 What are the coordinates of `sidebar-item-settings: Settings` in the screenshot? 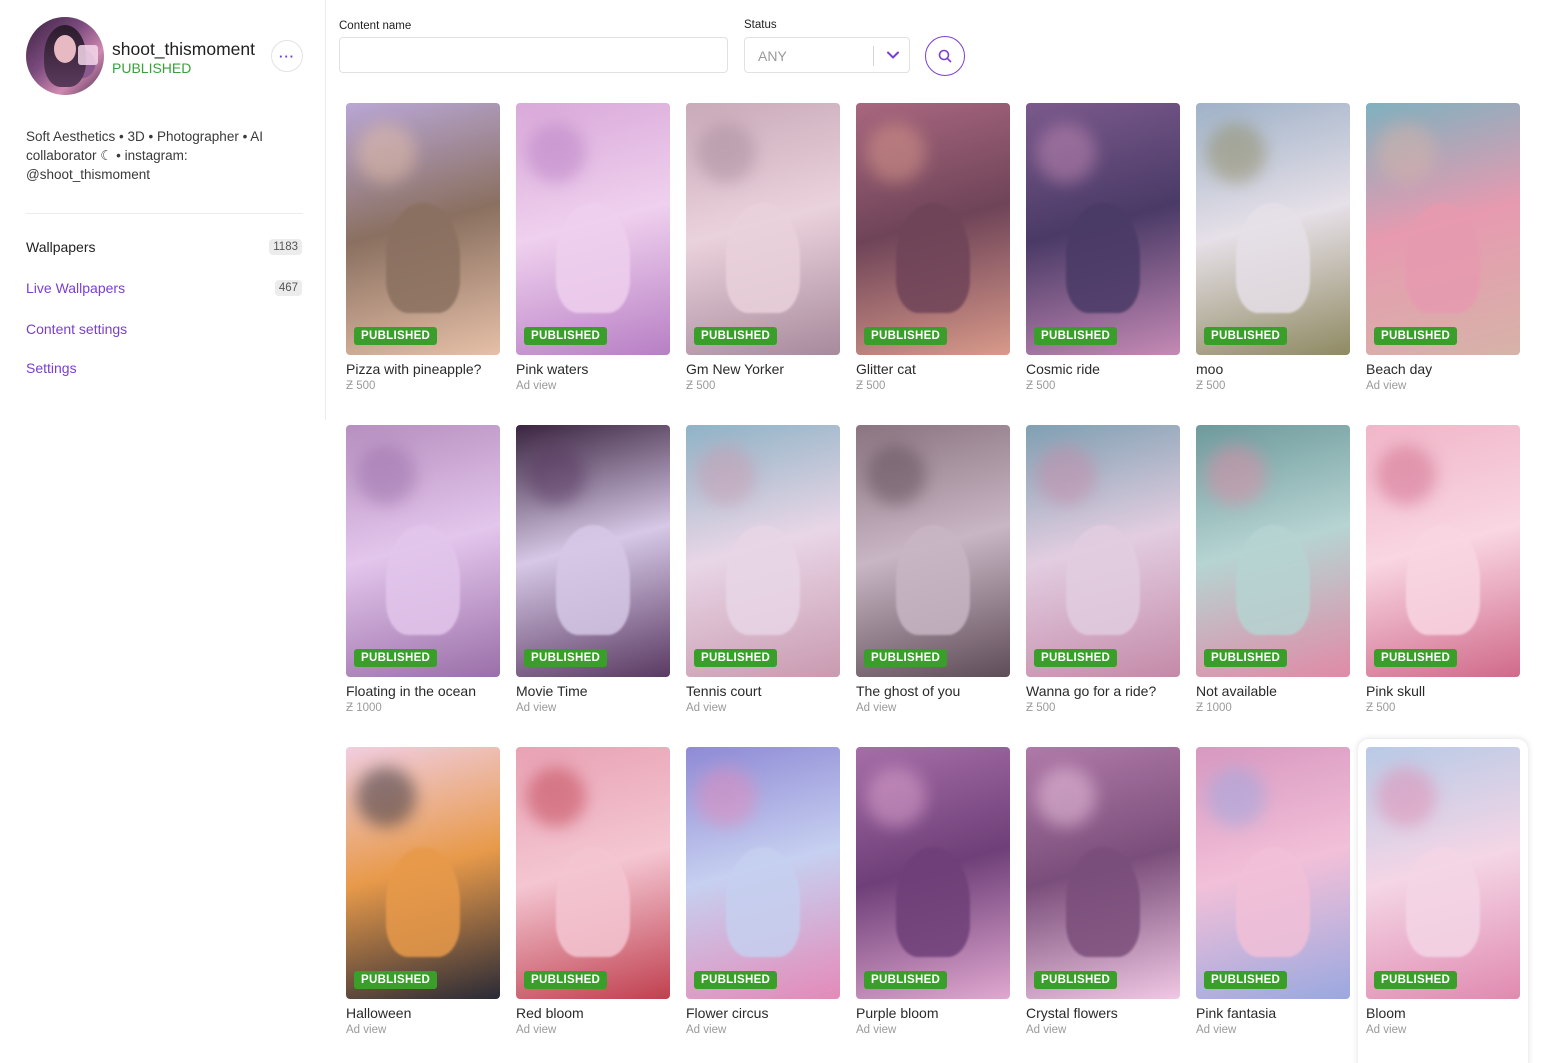 It's located at (51, 368).